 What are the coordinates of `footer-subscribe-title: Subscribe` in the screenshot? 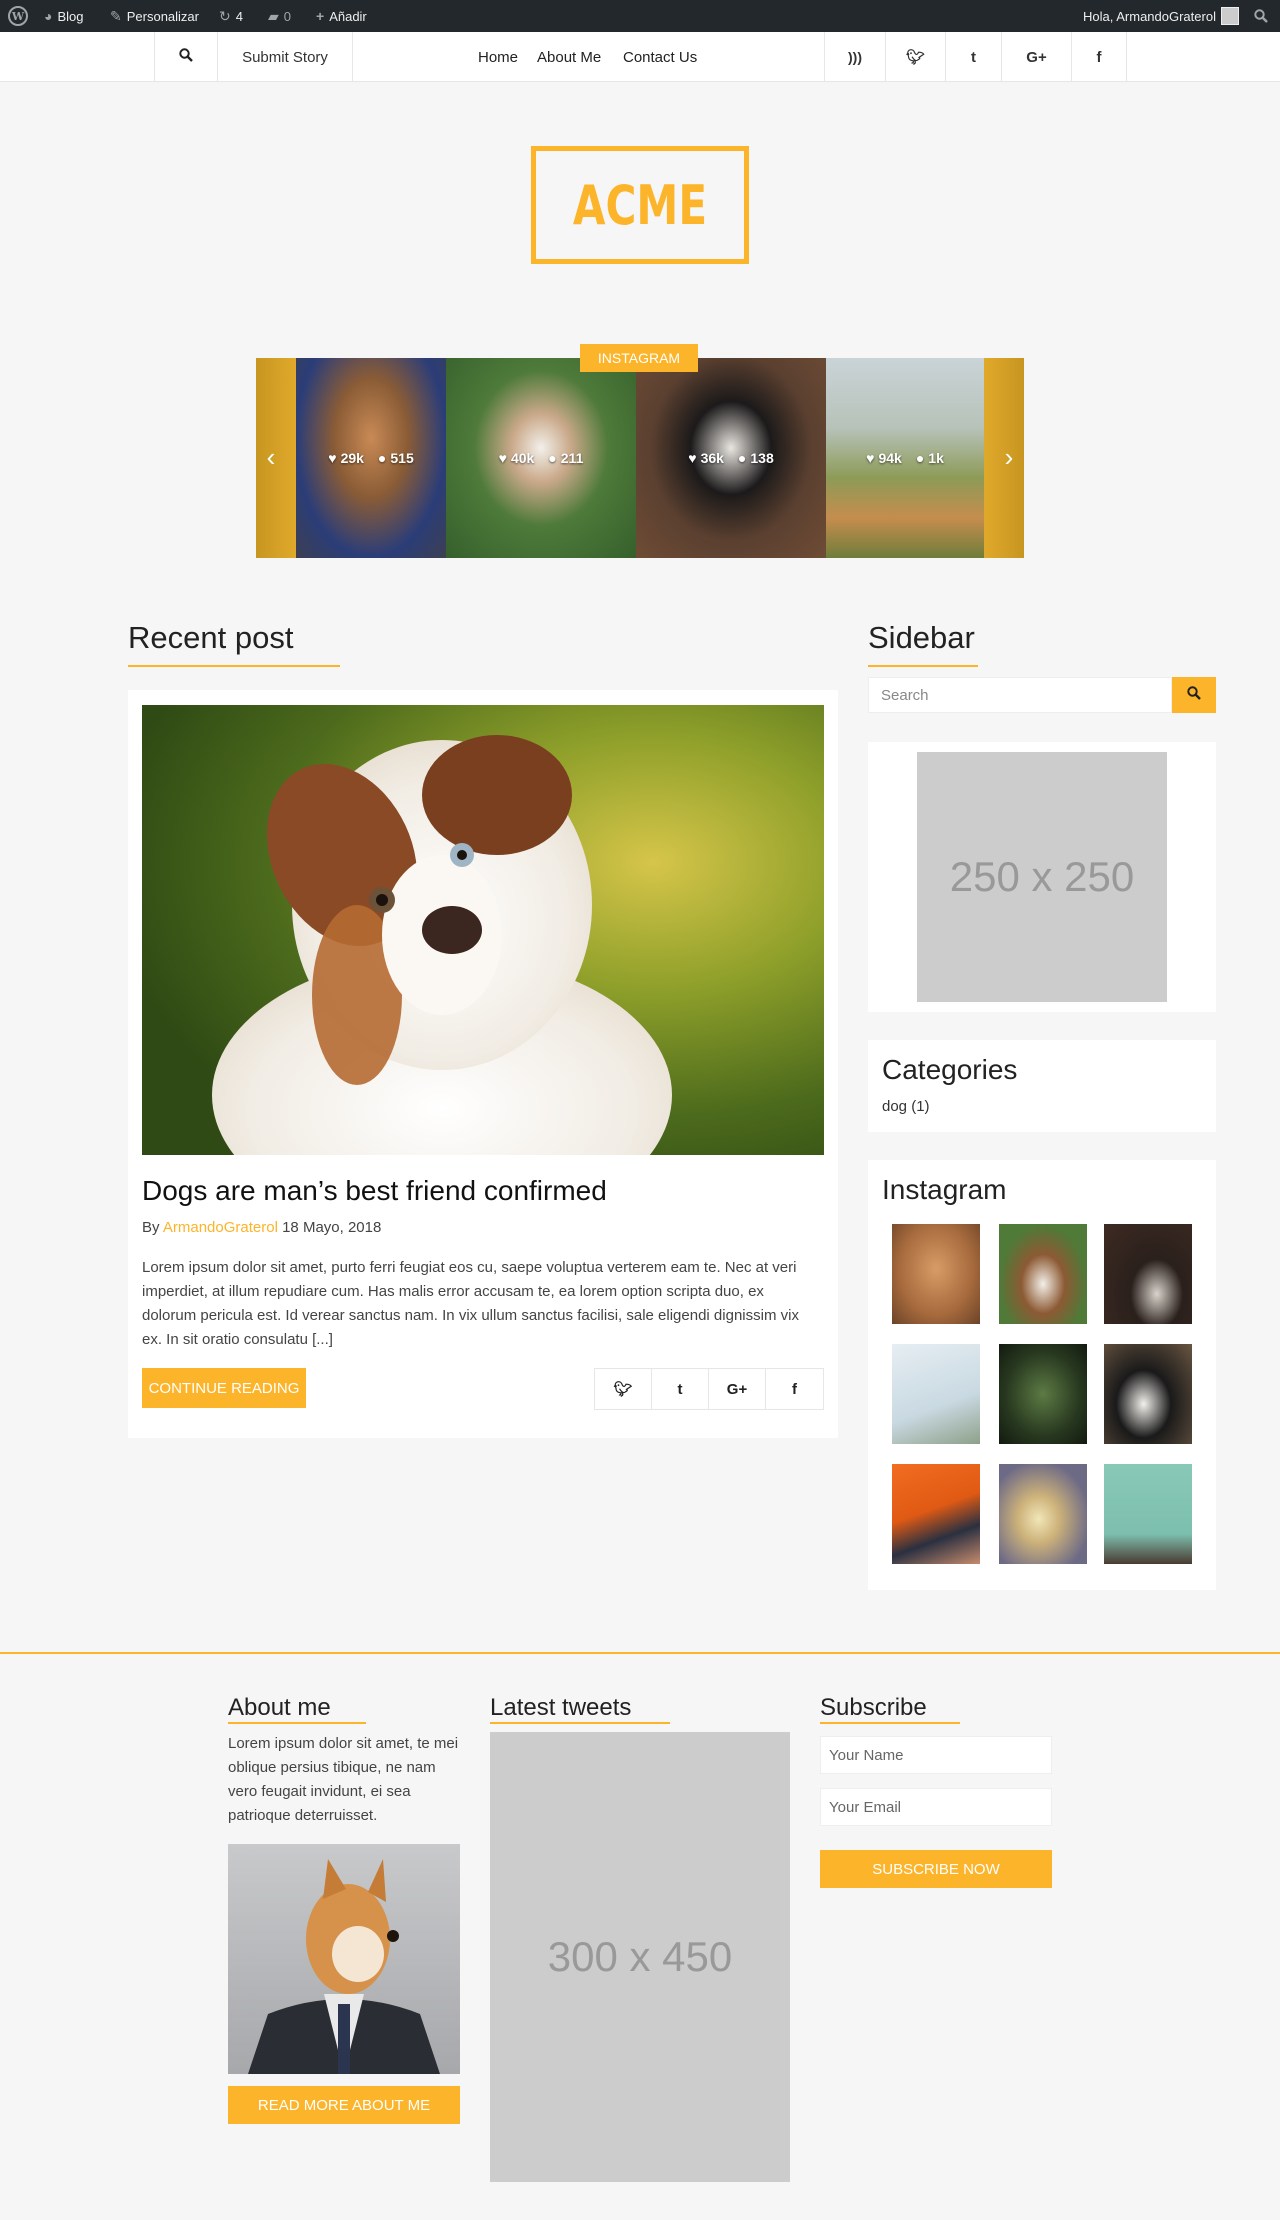 It's located at (873, 1707).